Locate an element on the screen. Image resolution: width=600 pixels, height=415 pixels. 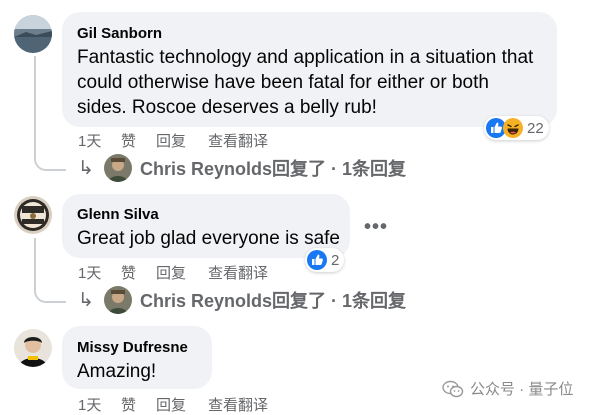
watermark: 公众号 · 量子位 is located at coordinates (507, 388).